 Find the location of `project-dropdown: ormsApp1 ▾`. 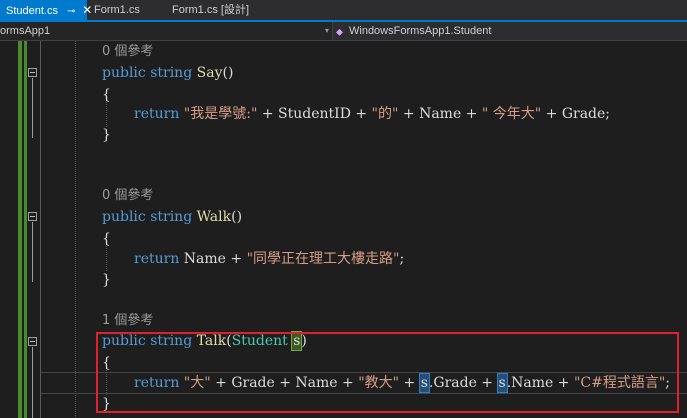

project-dropdown: ormsApp1 ▾ is located at coordinates (166, 31).